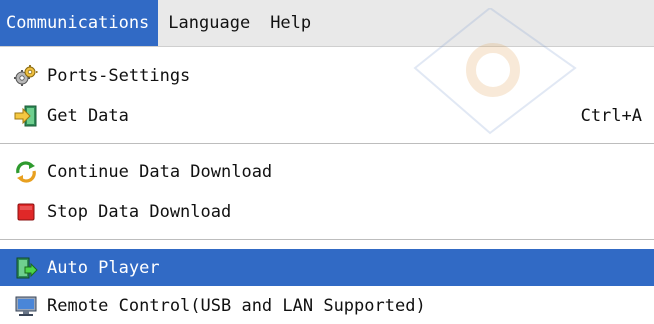 The image size is (654, 324). What do you see at coordinates (327, 171) in the screenshot?
I see `menu-item-continue-download: Continue Data Download` at bounding box center [327, 171].